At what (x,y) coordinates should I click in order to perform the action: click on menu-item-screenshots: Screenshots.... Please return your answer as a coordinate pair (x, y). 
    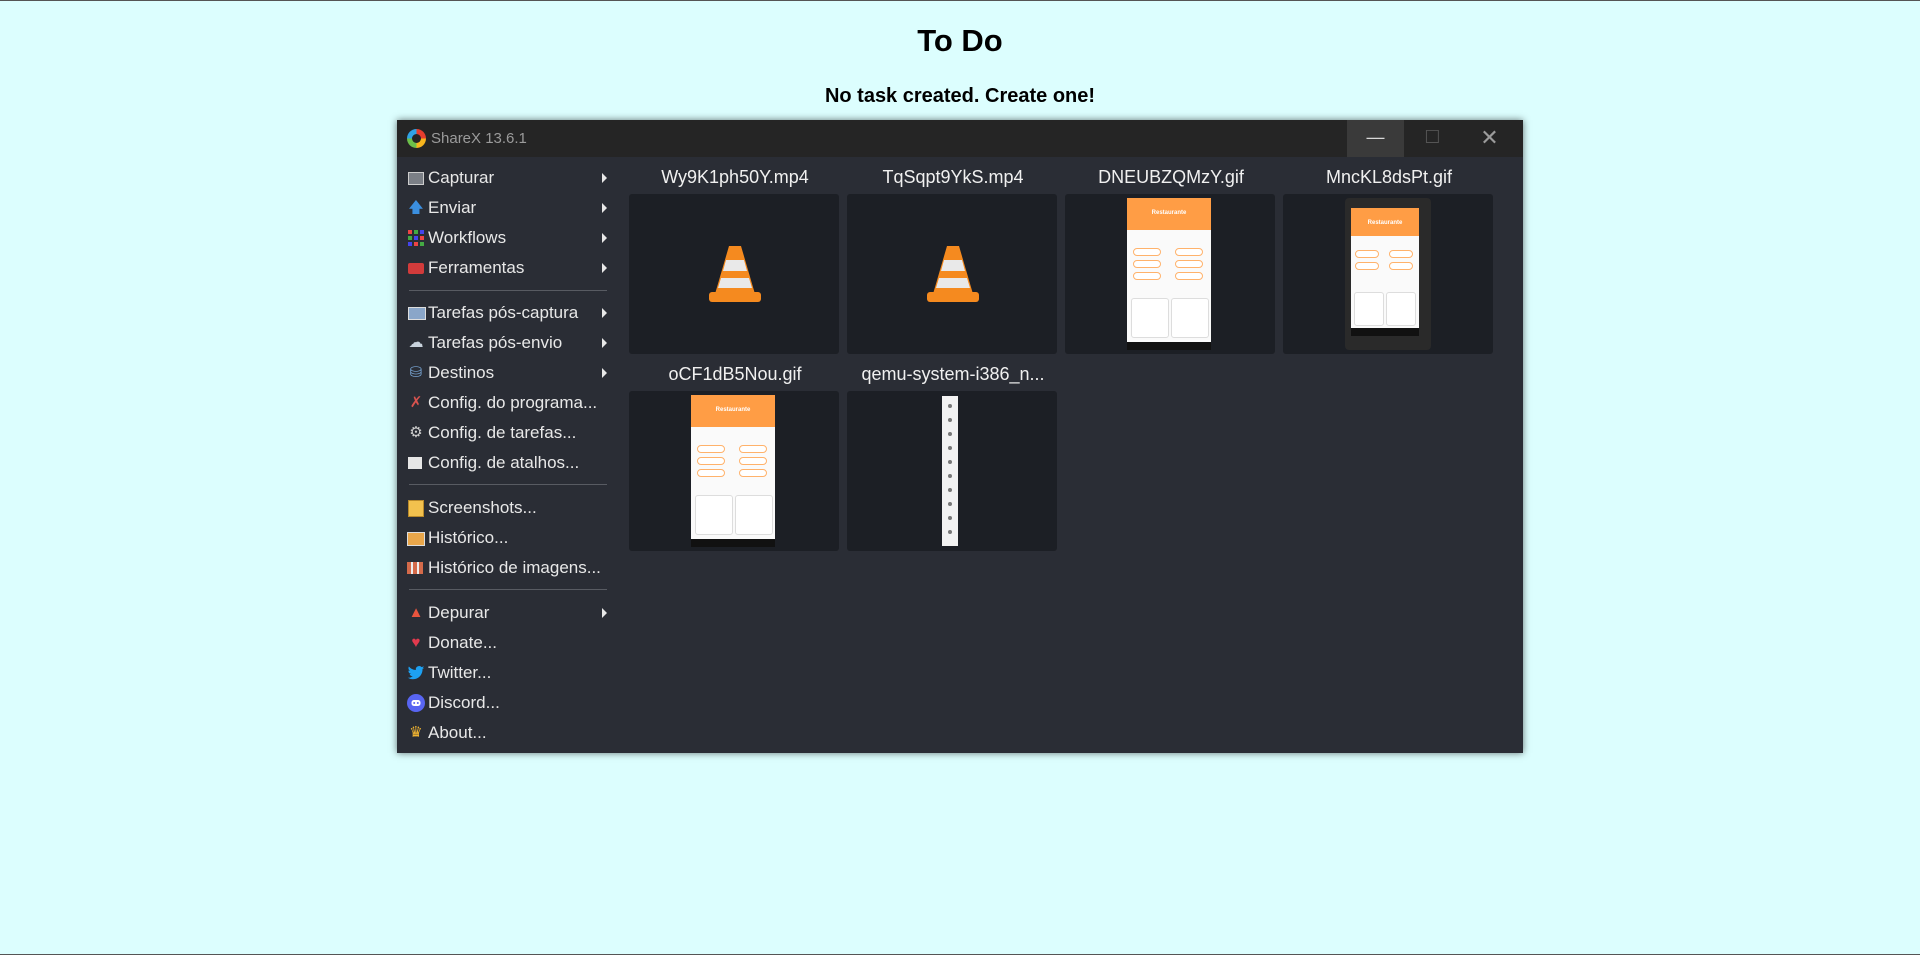
    Looking at the image, I should click on (509, 508).